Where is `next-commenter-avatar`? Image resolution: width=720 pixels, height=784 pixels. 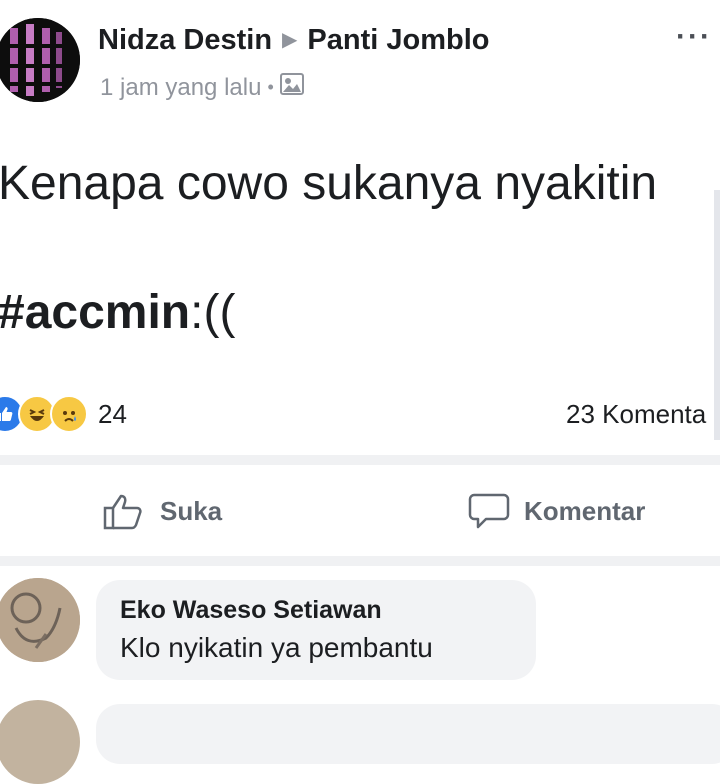
next-commenter-avatar is located at coordinates (40, 742).